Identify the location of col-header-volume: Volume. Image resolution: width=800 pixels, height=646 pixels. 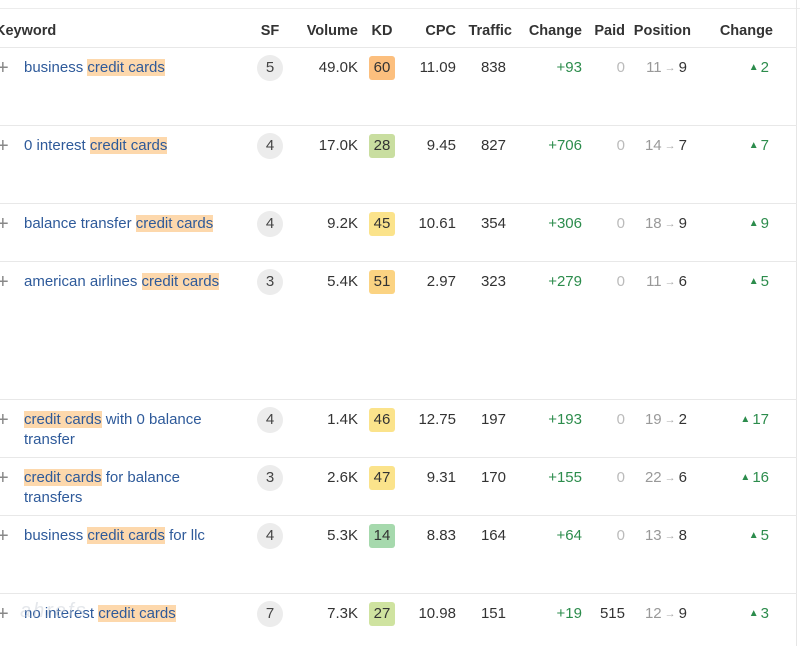
(324, 31).